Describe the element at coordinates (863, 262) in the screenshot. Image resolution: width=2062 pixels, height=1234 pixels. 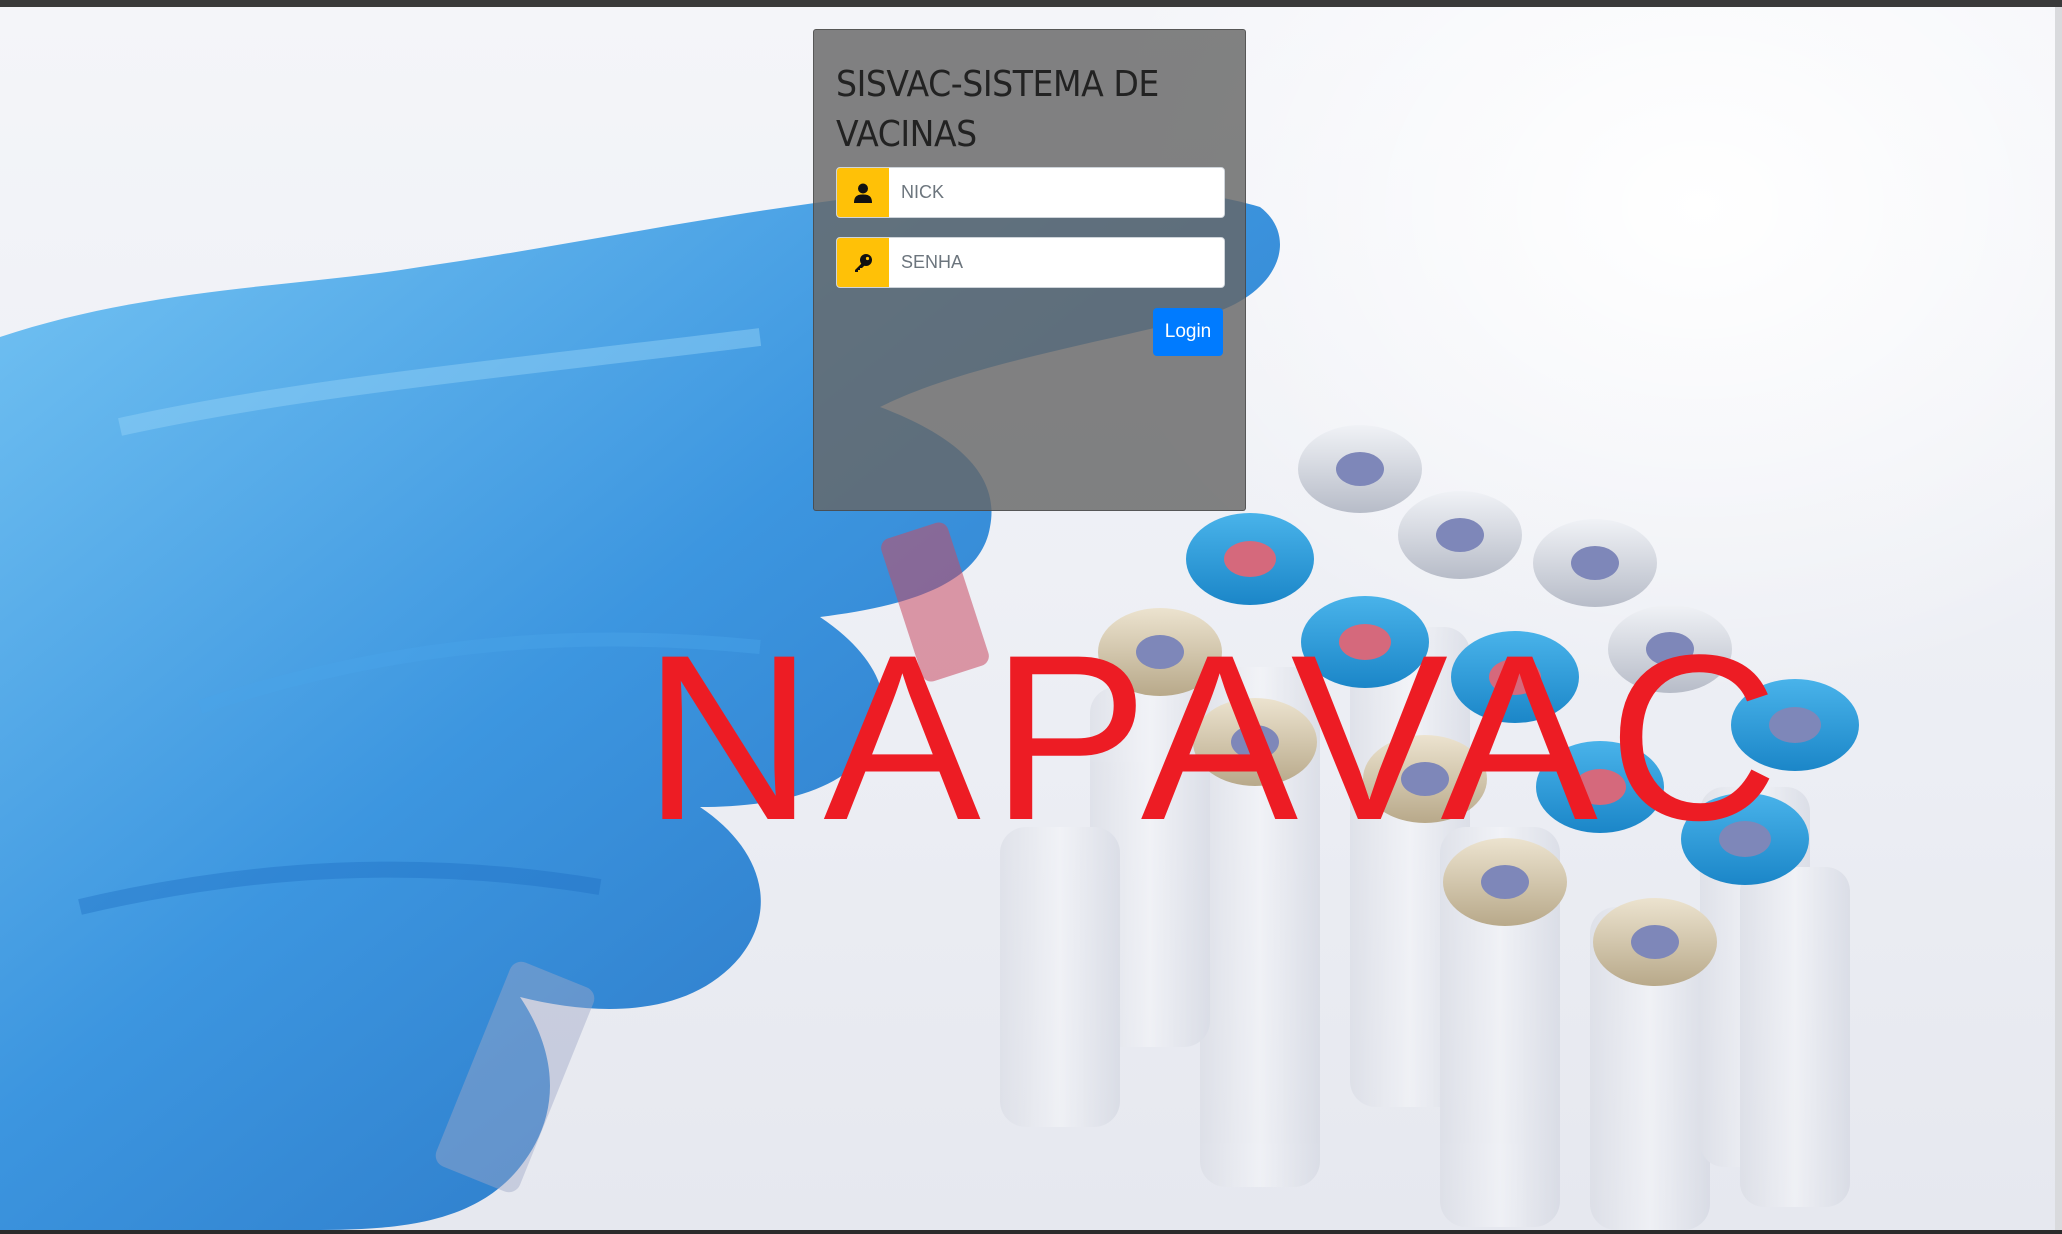
I see `key-icon` at that location.